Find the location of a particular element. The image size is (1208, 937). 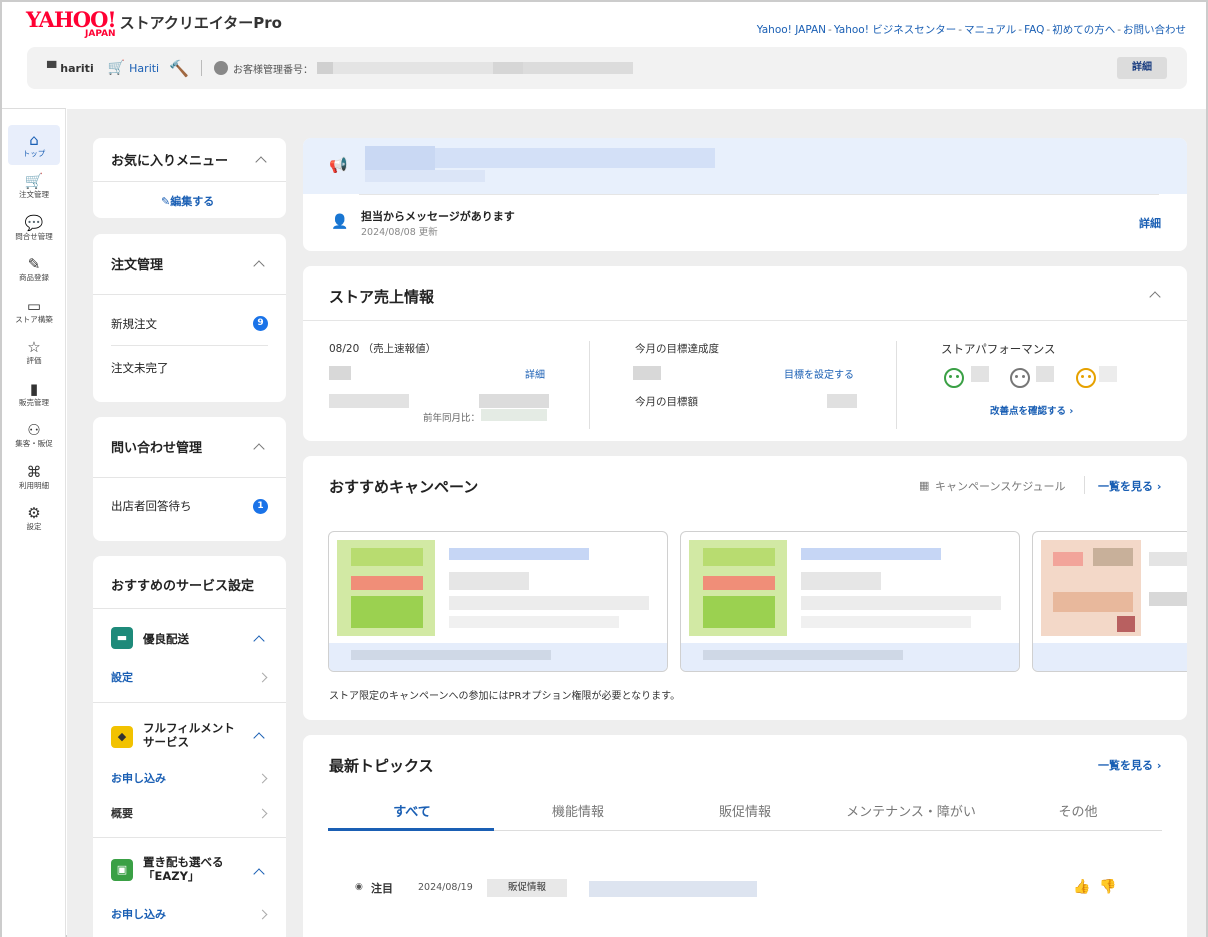

chat-icon: 💬 is located at coordinates (34, 222).